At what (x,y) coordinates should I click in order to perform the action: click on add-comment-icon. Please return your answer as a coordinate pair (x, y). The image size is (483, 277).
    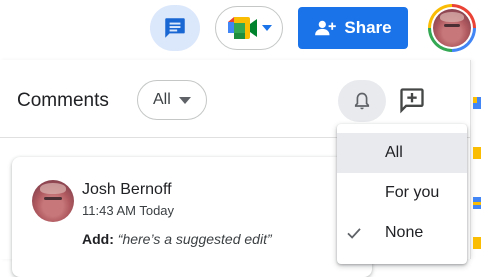
    Looking at the image, I should click on (412, 101).